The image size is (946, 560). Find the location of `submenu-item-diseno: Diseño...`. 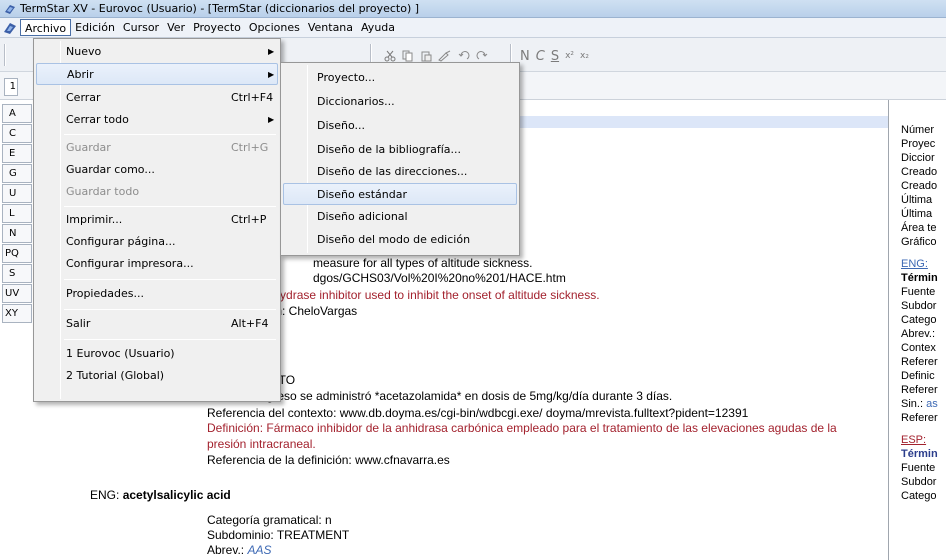

submenu-item-diseno: Diseño... is located at coordinates (400, 126).